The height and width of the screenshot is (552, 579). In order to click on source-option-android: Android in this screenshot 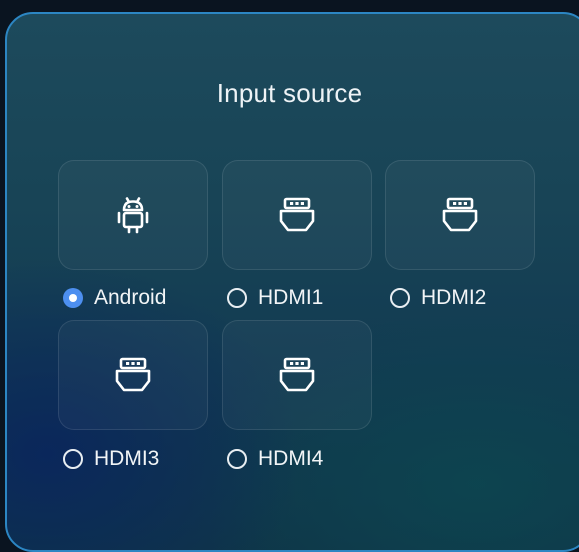, I will do `click(114, 298)`.